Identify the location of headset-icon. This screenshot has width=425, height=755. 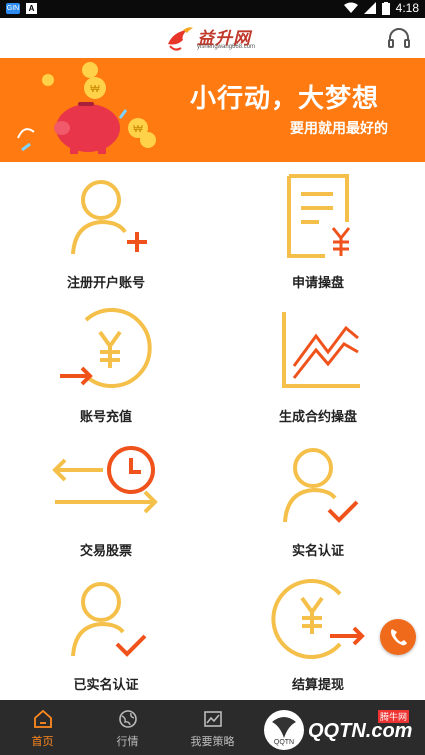
(399, 38).